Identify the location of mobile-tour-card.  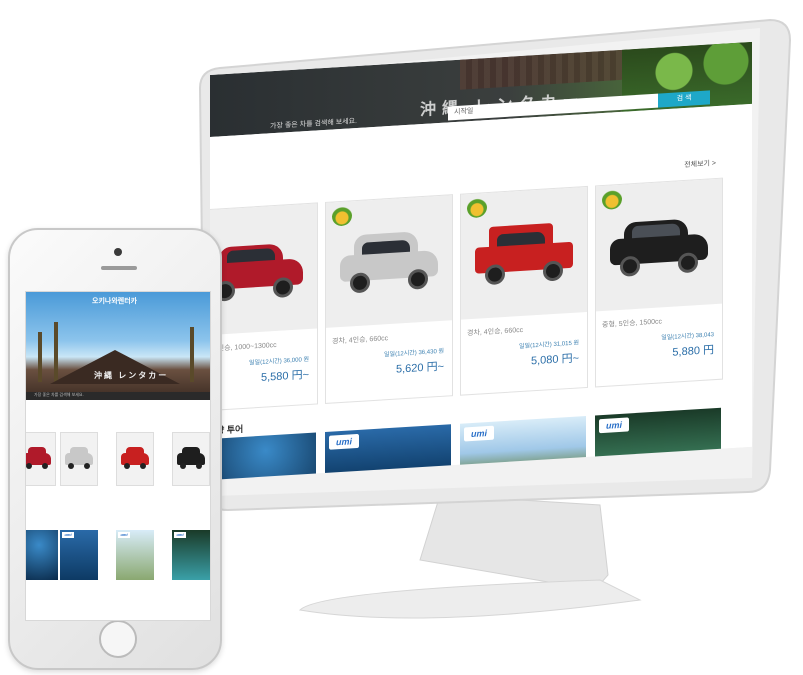
(42, 555).